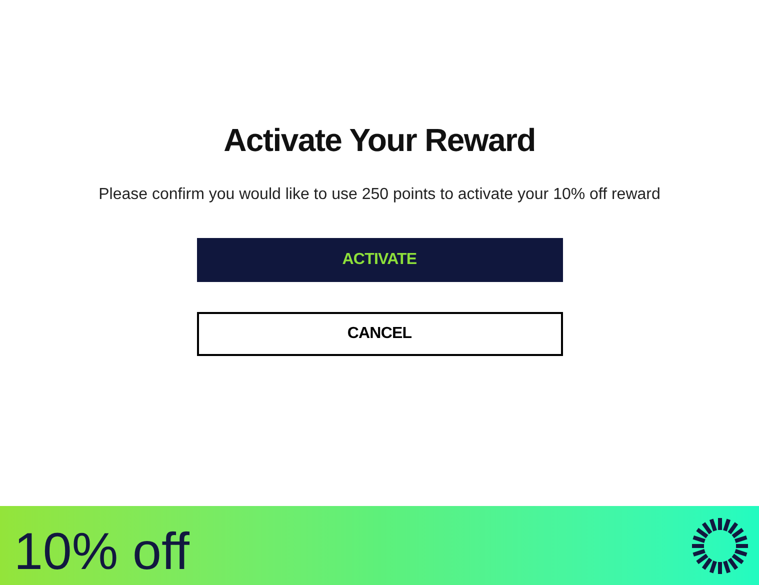 The image size is (759, 585). I want to click on activate-button: ACTIVATE, so click(379, 260).